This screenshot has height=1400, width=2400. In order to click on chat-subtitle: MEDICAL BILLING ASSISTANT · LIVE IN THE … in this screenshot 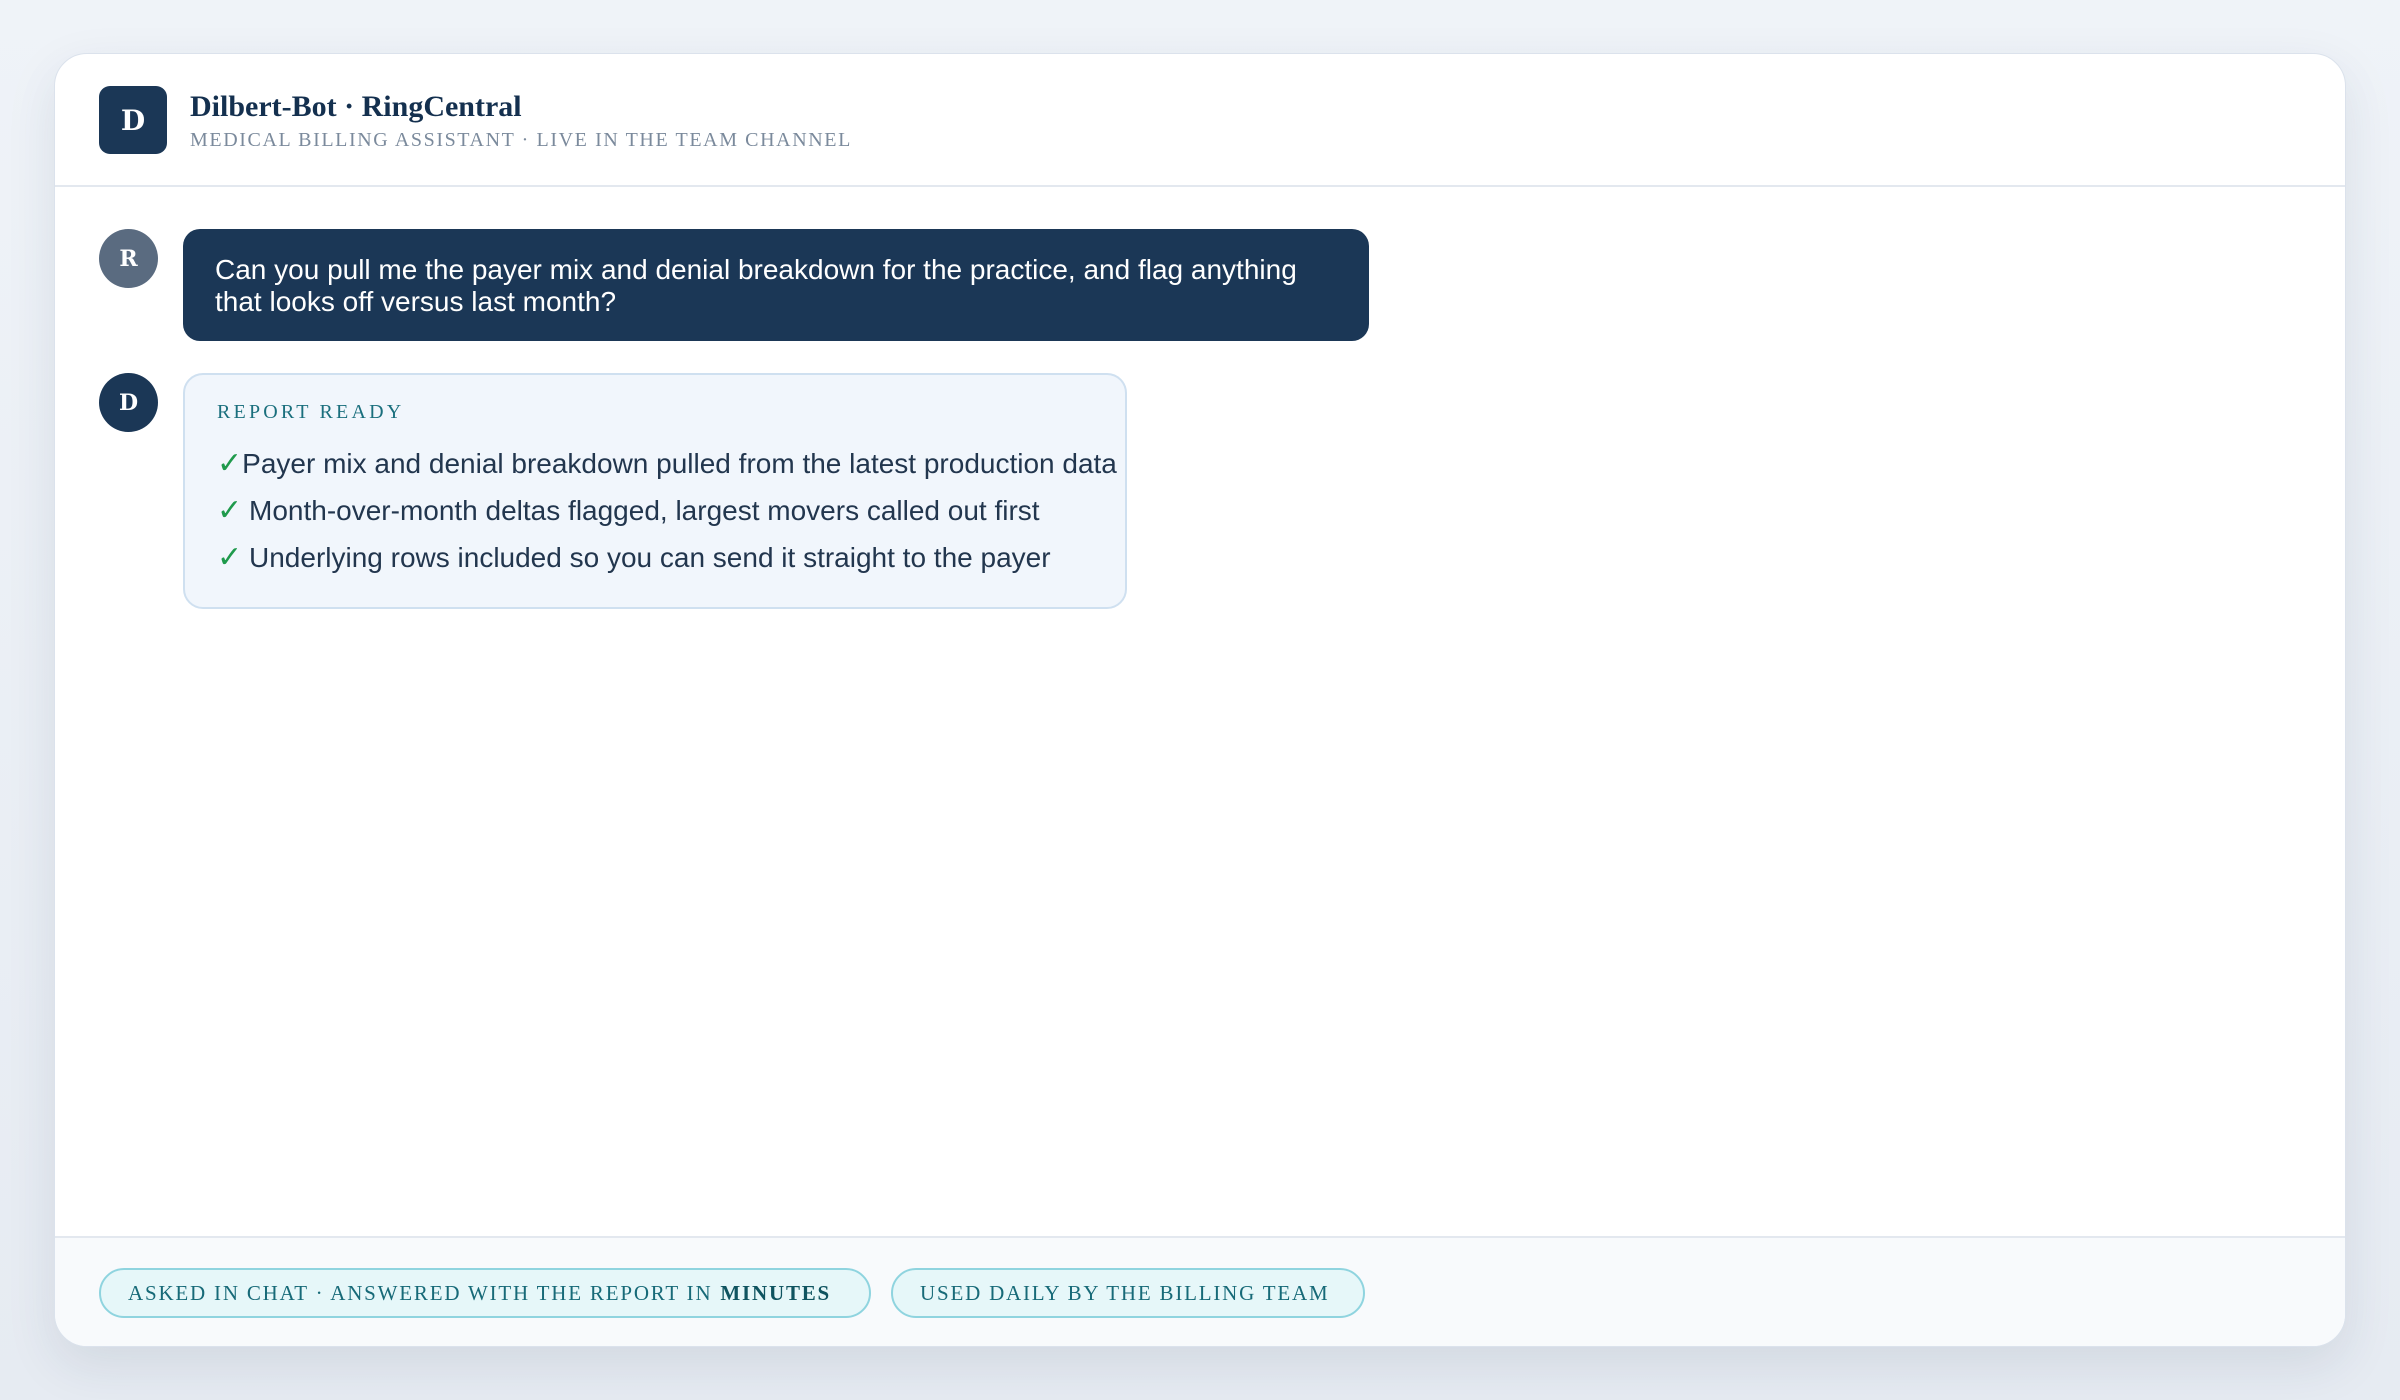, I will do `click(521, 140)`.